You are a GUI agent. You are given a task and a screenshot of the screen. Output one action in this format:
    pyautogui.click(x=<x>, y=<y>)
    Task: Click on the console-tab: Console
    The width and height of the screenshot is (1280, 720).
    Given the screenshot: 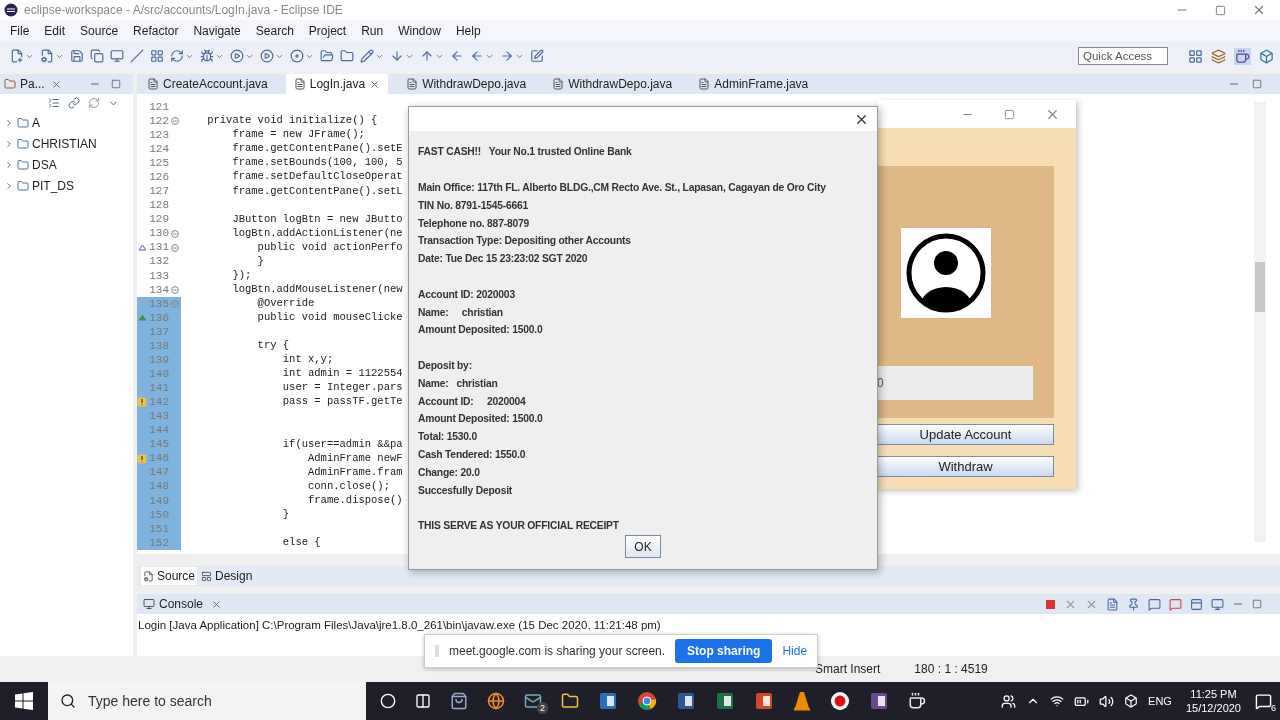 What is the action you would take?
    pyautogui.click(x=181, y=604)
    